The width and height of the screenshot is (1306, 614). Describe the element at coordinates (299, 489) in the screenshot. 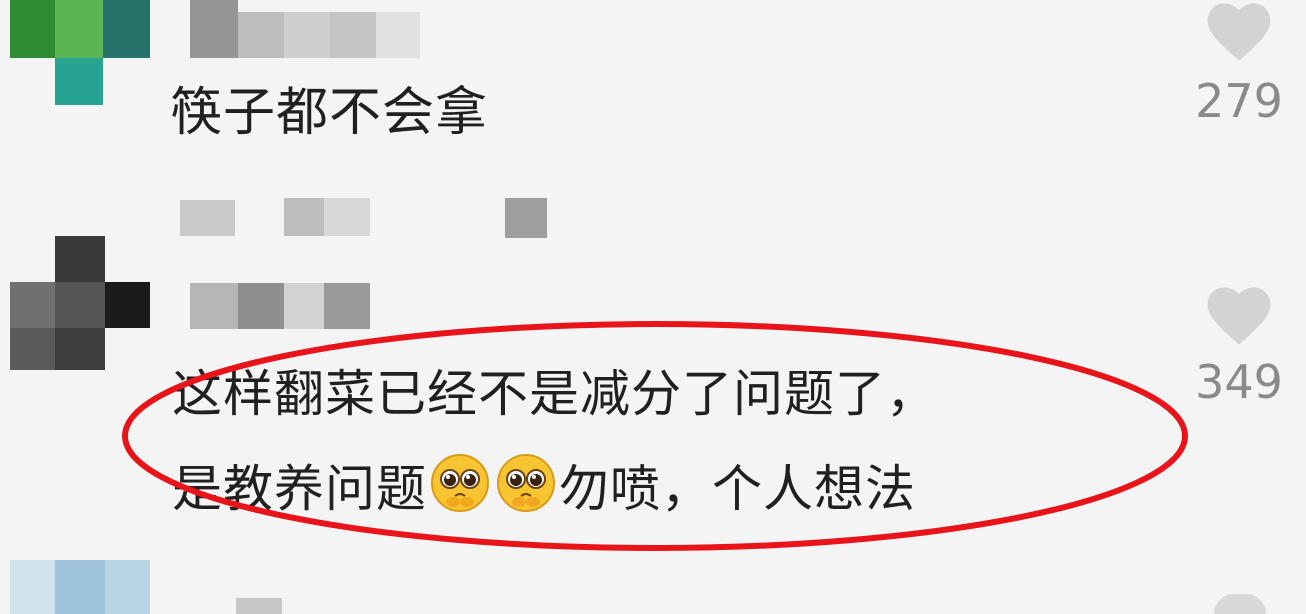

I see `comment-text-line-2-part-a: 是教养问题` at that location.